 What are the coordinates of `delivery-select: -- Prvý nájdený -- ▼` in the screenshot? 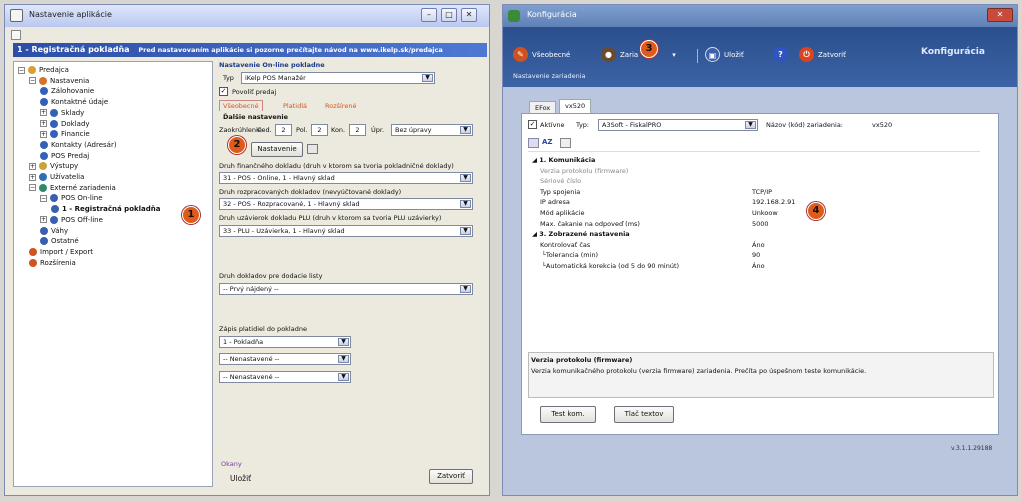 It's located at (346, 289).